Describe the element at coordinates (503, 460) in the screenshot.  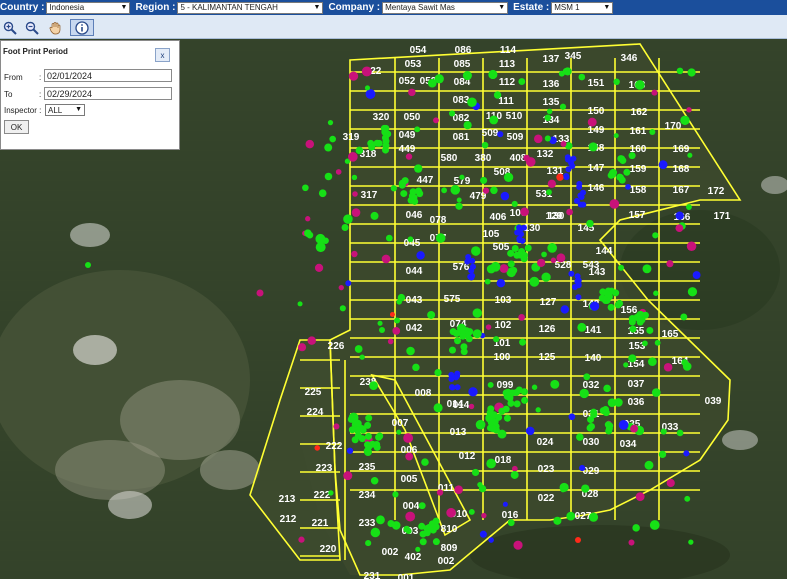
I see `block-label: 018` at that location.